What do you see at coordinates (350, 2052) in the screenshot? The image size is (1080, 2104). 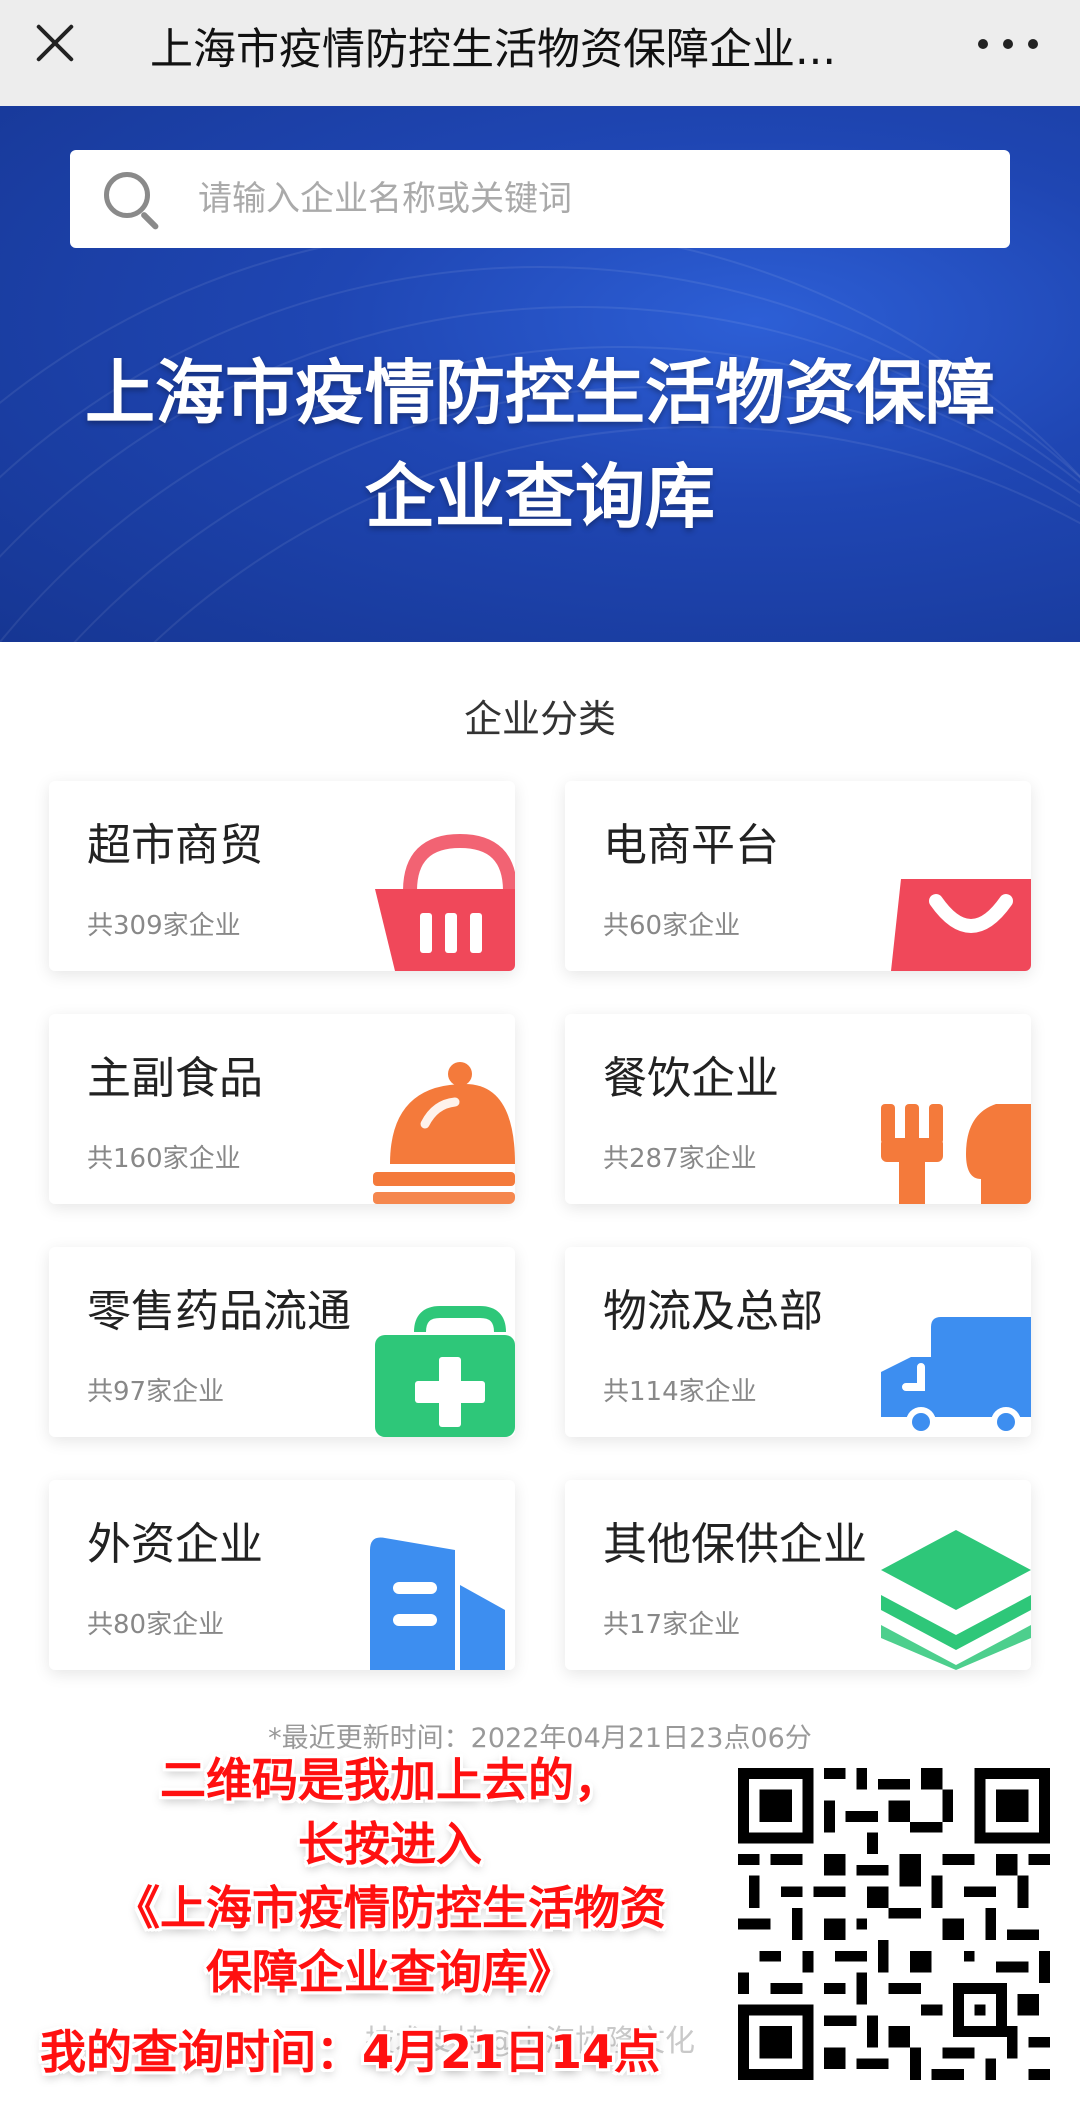 I see `query-time-annotation: 我的查询时间：4月21日14点` at bounding box center [350, 2052].